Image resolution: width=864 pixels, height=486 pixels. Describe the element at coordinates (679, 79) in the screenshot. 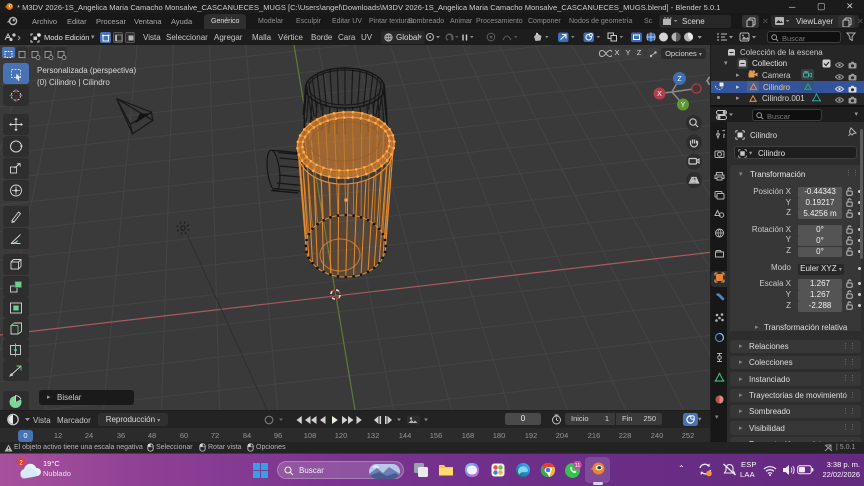

I see `svg-text: Z` at that location.